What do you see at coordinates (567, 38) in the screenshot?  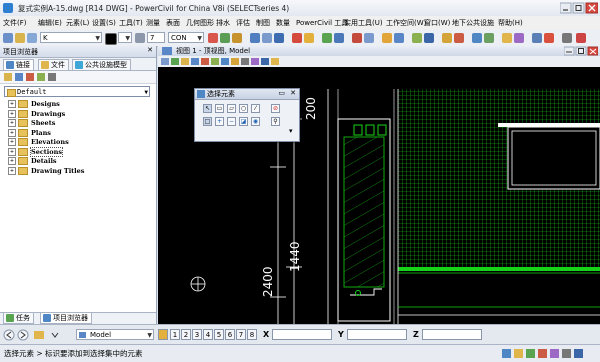 I see `tools-icon` at bounding box center [567, 38].